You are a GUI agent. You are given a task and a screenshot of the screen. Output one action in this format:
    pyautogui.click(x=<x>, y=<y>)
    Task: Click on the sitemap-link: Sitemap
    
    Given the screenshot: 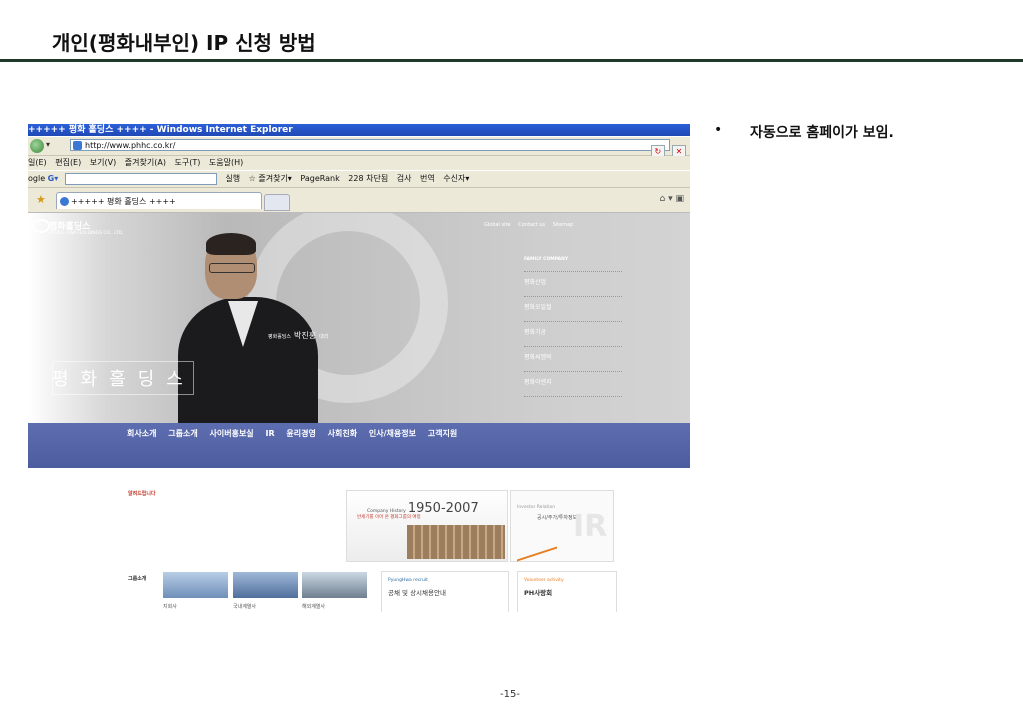 What is the action you would take?
    pyautogui.click(x=563, y=225)
    